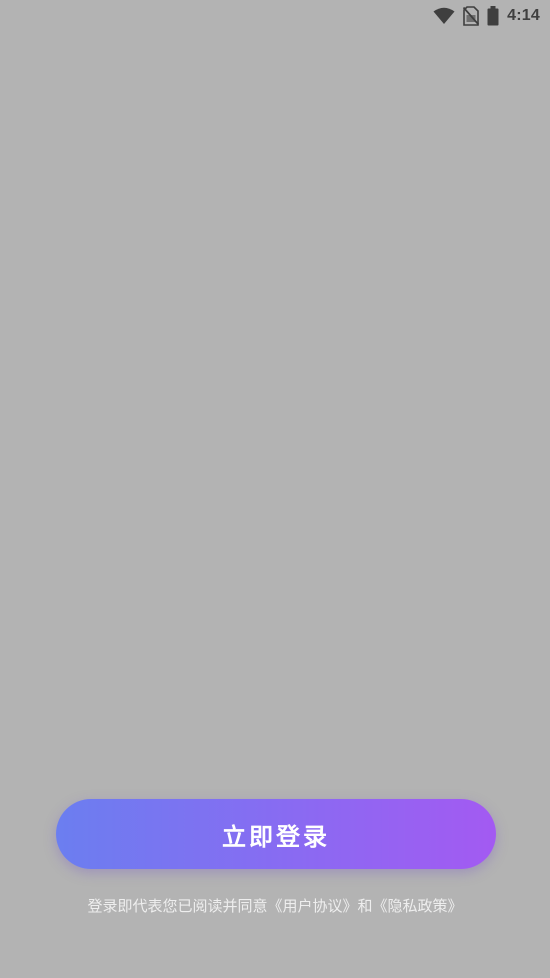 The height and width of the screenshot is (978, 550). What do you see at coordinates (444, 16) in the screenshot?
I see `wifi-icon` at bounding box center [444, 16].